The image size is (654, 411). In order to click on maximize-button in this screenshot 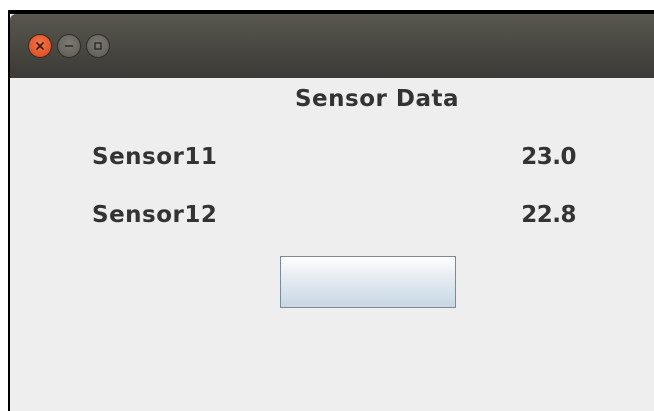, I will do `click(98, 46)`.